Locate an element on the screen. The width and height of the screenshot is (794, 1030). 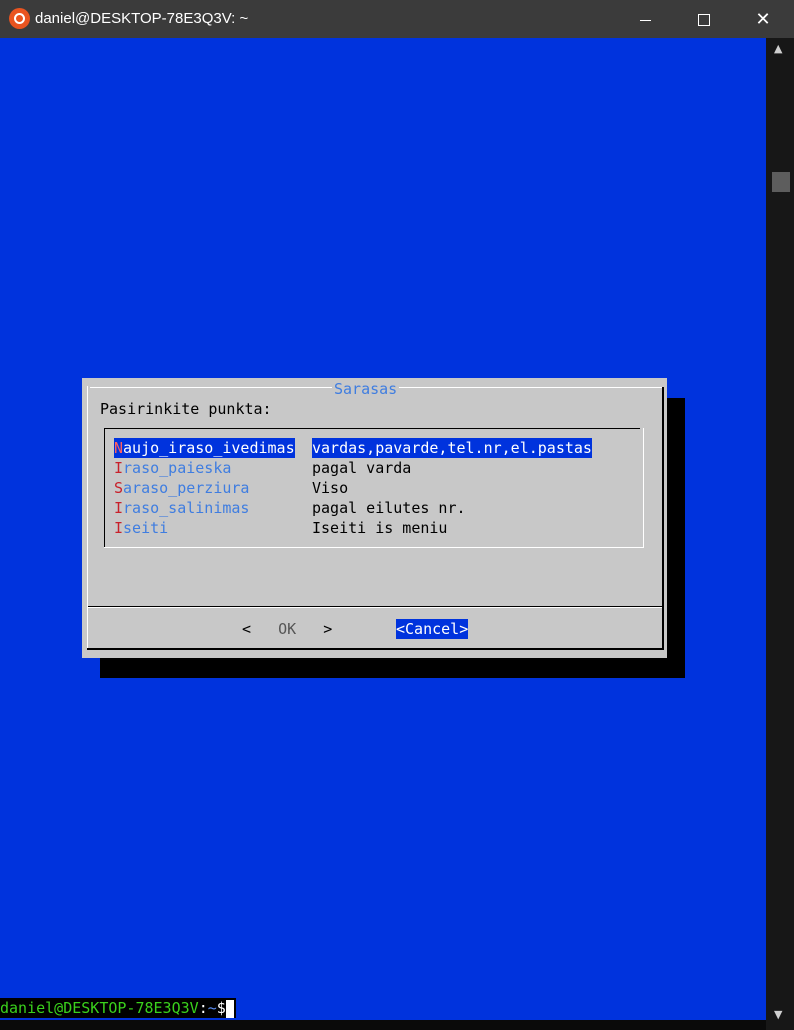
listbox-border-left is located at coordinates (104, 488).